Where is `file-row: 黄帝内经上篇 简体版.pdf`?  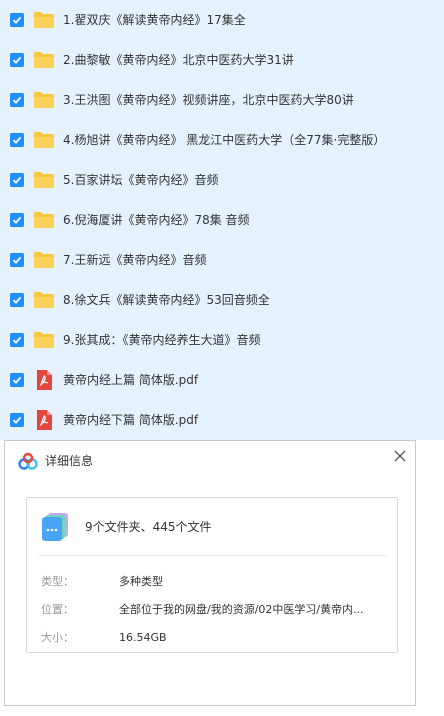
file-row: 黄帝内经上篇 简体版.pdf is located at coordinates (222, 380).